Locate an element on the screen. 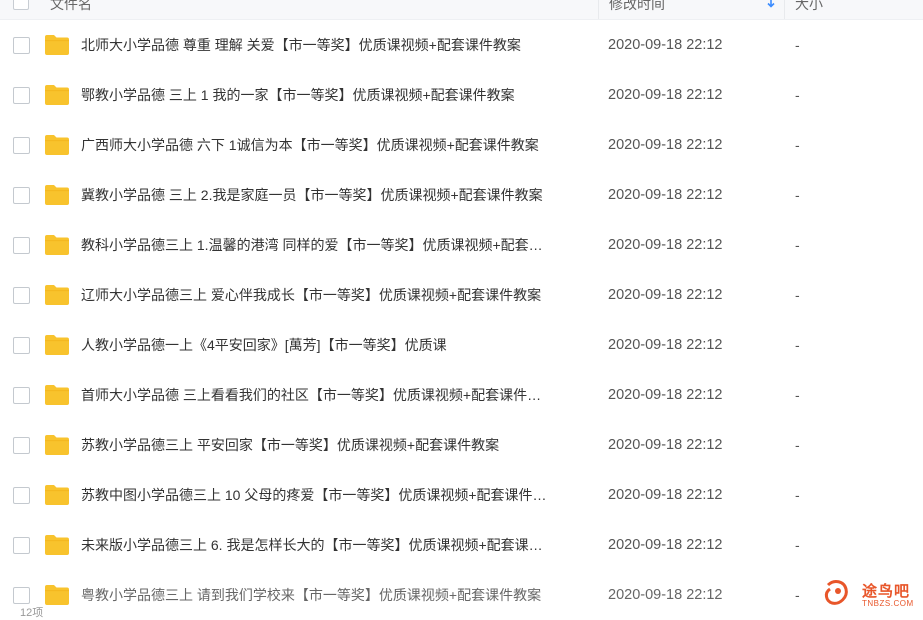 This screenshot has height=620, width=923. file-name: 北师大小学品德 尊重 理解 关爱【市一等奖】优质课视频+配套课件教案 is located at coordinates (333, 45).